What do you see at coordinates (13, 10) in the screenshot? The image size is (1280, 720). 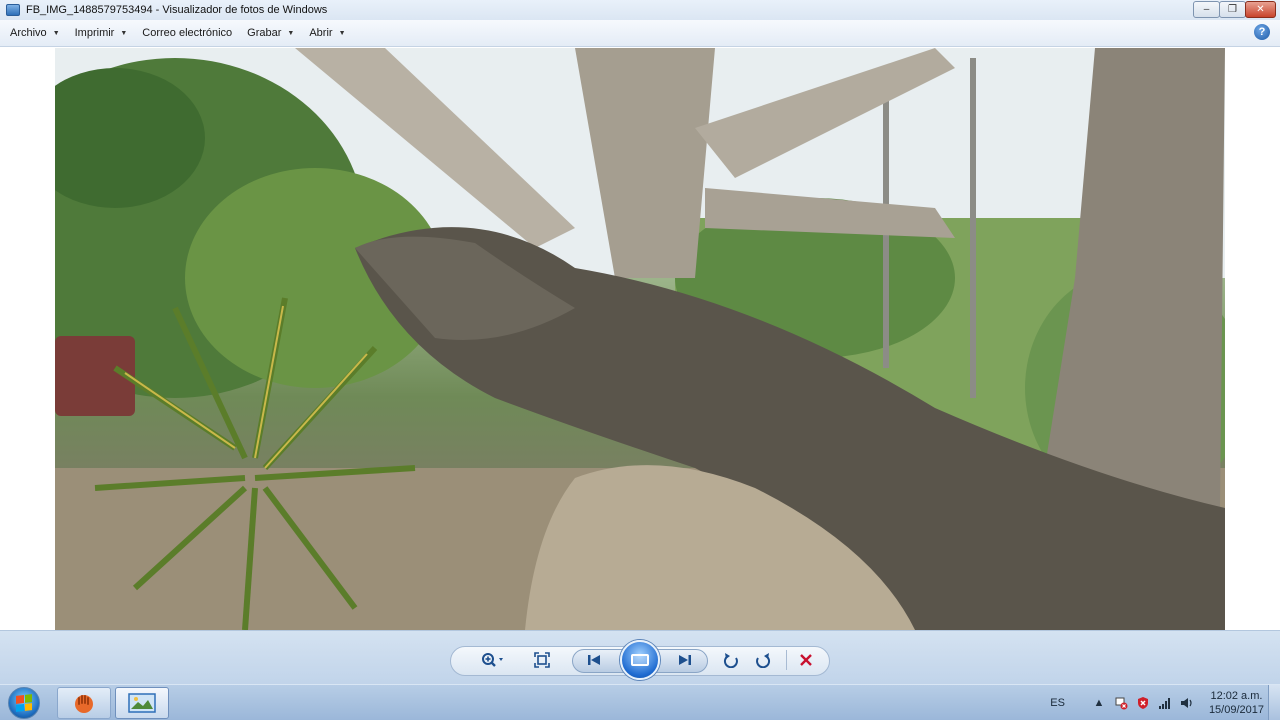 I see `photo-viewer-app-icon` at bounding box center [13, 10].